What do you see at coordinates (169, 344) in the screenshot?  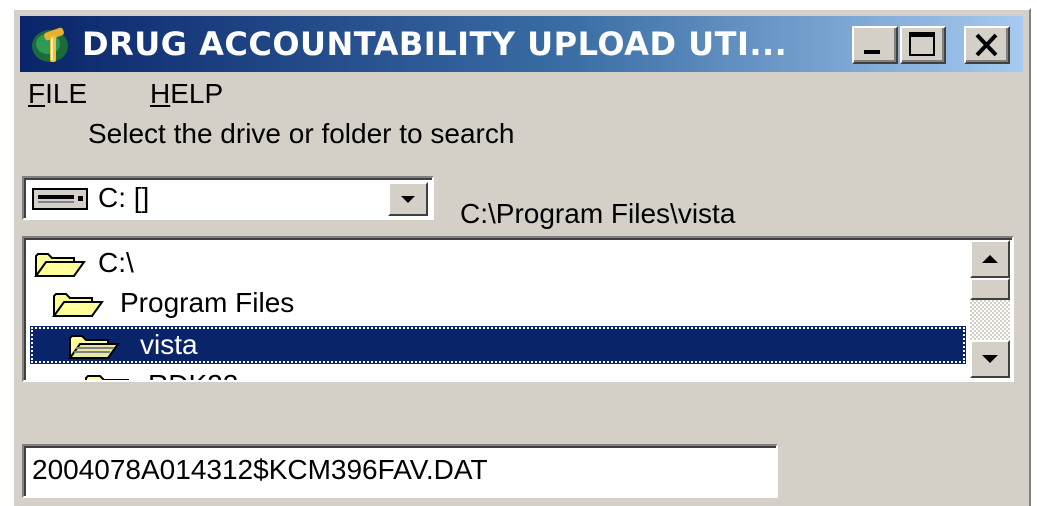 I see `folder-label: vista` at bounding box center [169, 344].